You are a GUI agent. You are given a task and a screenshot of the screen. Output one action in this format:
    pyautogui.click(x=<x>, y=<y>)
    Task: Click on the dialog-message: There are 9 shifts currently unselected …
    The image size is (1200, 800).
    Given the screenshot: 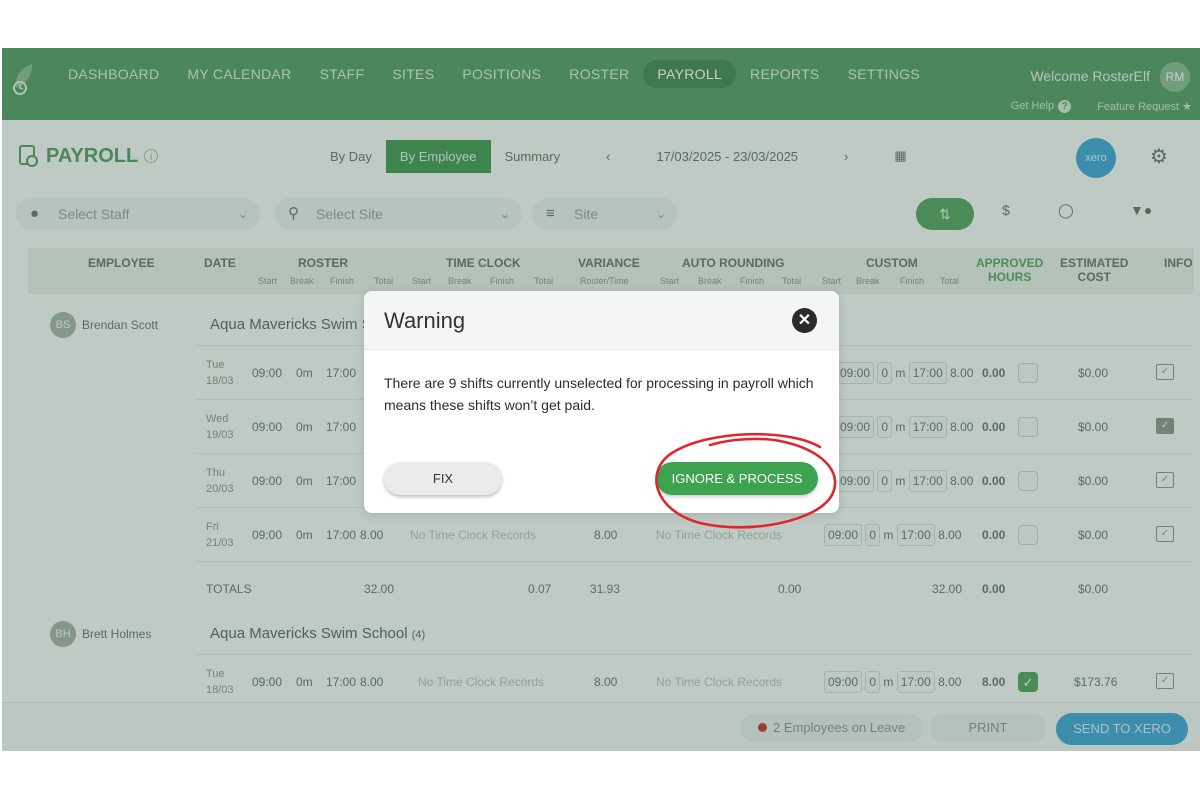 What is the action you would take?
    pyautogui.click(x=599, y=394)
    